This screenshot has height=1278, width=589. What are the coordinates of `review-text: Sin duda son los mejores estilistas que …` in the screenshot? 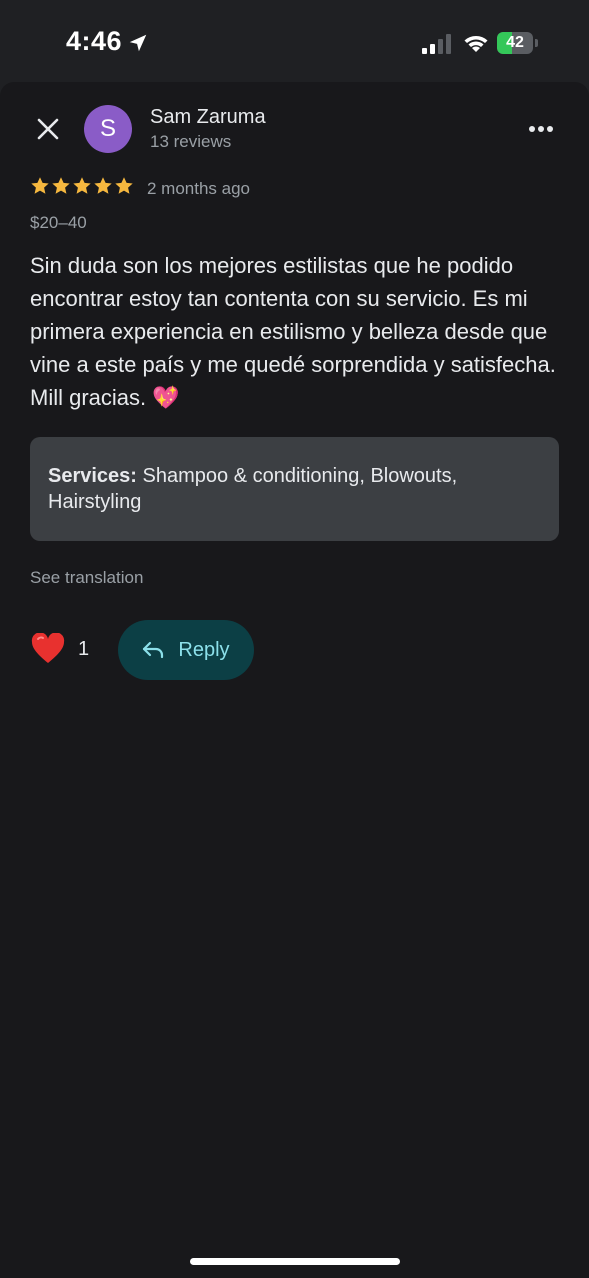 It's located at (293, 331).